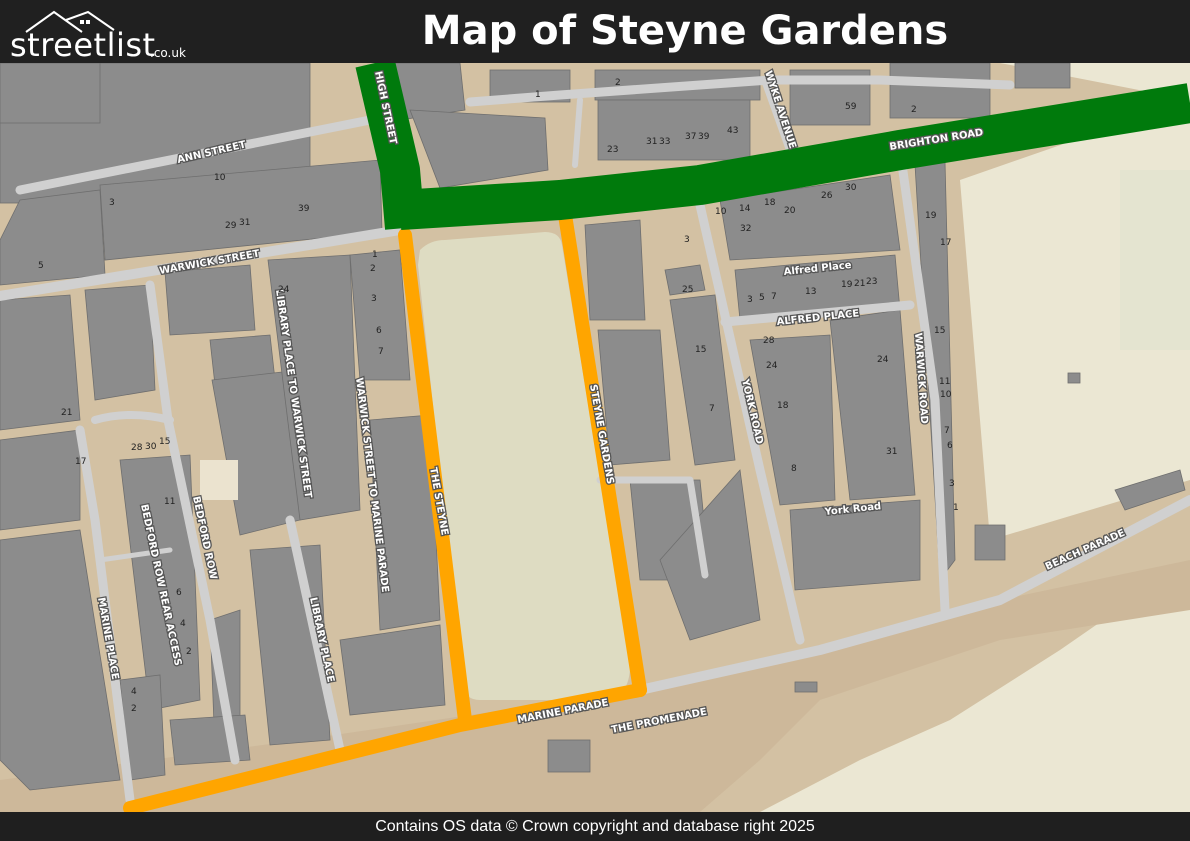 This screenshot has width=1190, height=841. Describe the element at coordinates (168, 53) in the screenshot. I see `logo-domain-text: .co.uk` at that location.